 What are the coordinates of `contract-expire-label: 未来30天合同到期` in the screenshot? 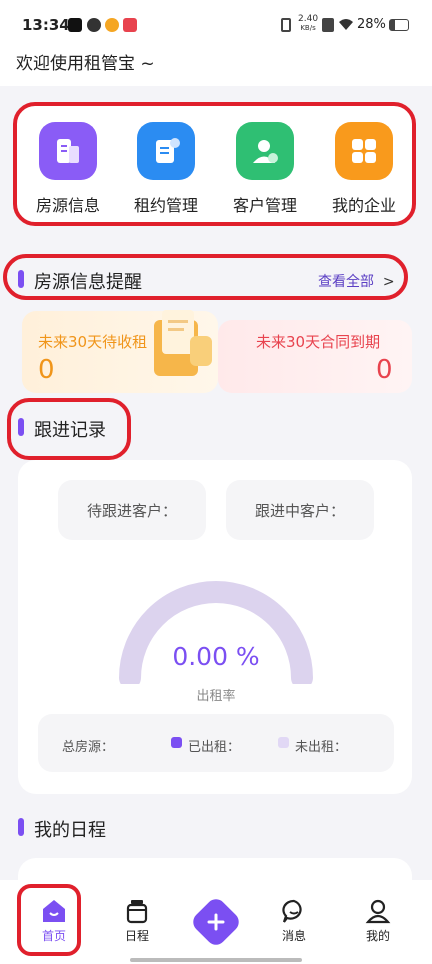 It's located at (318, 342).